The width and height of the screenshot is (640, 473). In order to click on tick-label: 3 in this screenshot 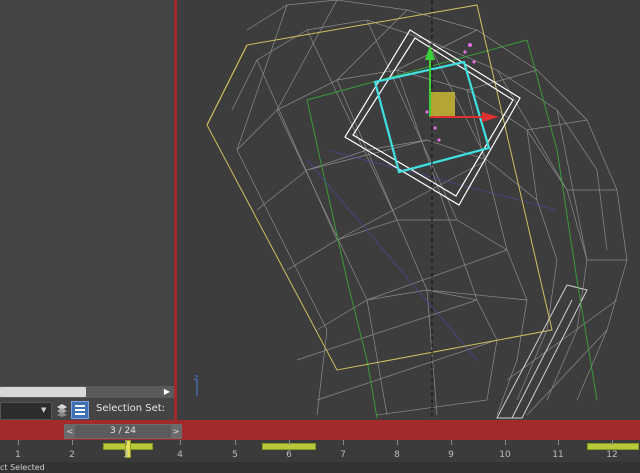, I will do `click(126, 455)`.